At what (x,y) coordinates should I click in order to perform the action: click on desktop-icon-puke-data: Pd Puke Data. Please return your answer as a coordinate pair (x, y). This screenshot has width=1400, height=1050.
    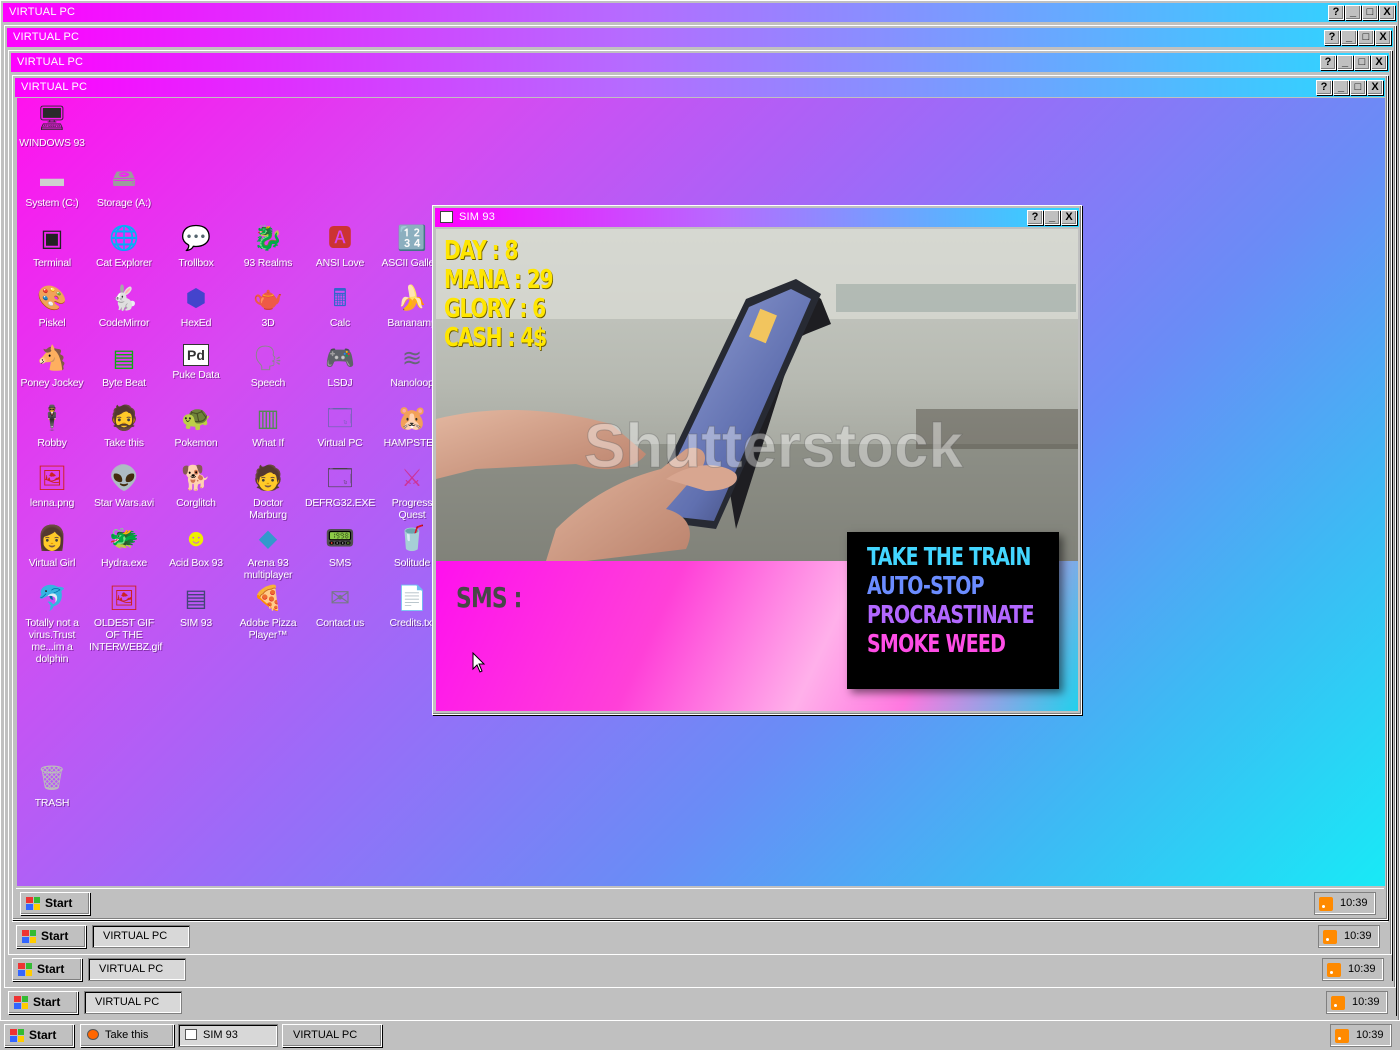
    Looking at the image, I should click on (196, 362).